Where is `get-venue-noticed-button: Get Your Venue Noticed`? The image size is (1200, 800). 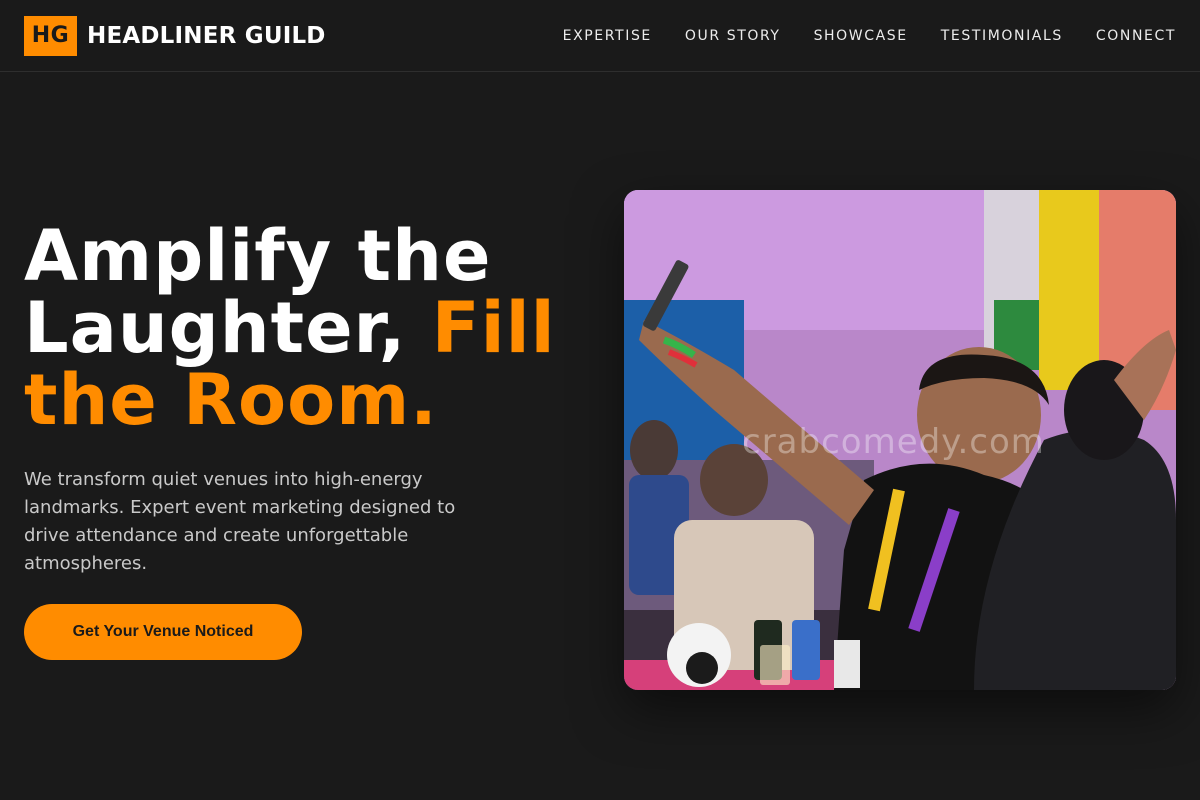 get-venue-noticed-button: Get Your Venue Noticed is located at coordinates (163, 632).